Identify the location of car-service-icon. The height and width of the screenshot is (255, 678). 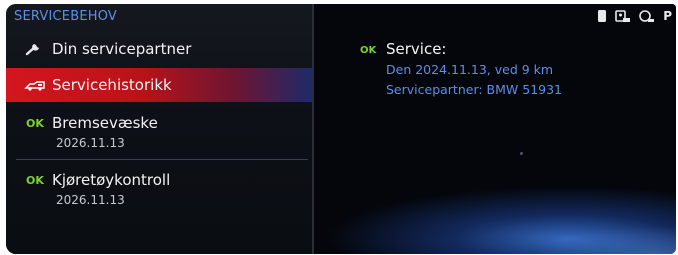
(34, 86).